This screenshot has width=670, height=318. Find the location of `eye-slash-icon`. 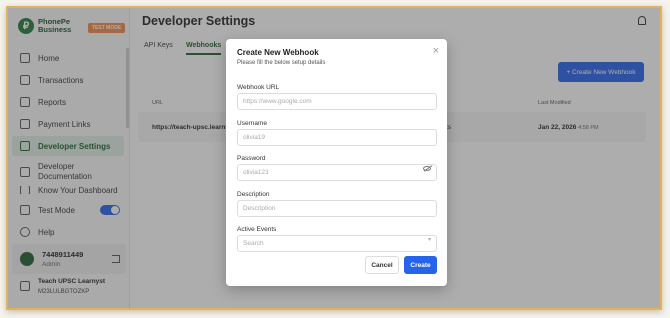

eye-slash-icon is located at coordinates (427, 168).